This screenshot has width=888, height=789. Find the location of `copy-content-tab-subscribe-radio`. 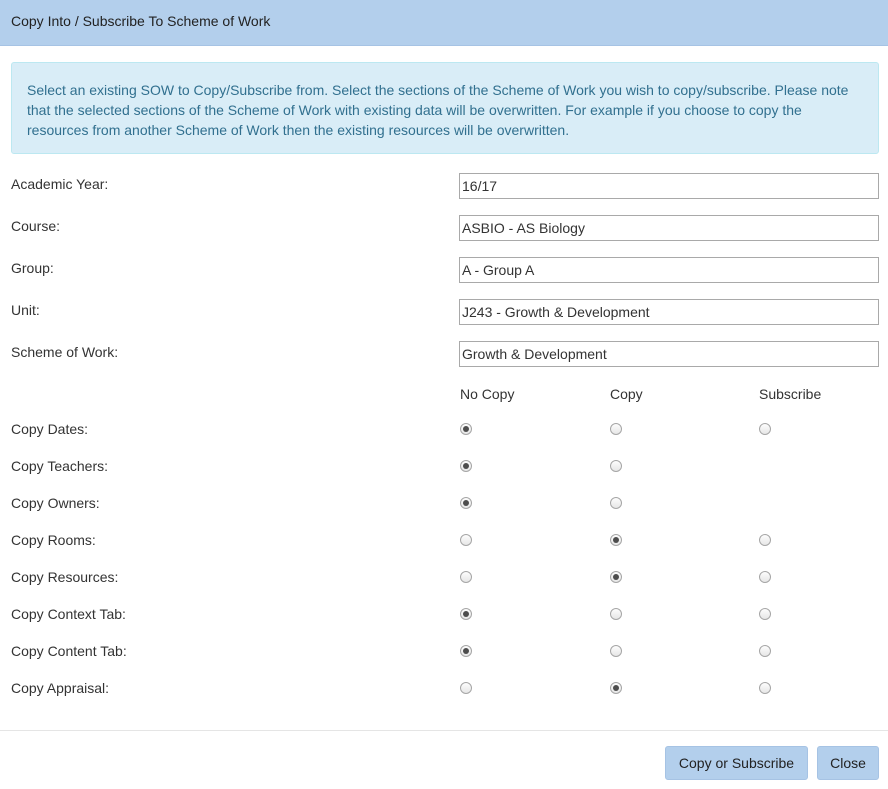

copy-content-tab-subscribe-radio is located at coordinates (765, 651).